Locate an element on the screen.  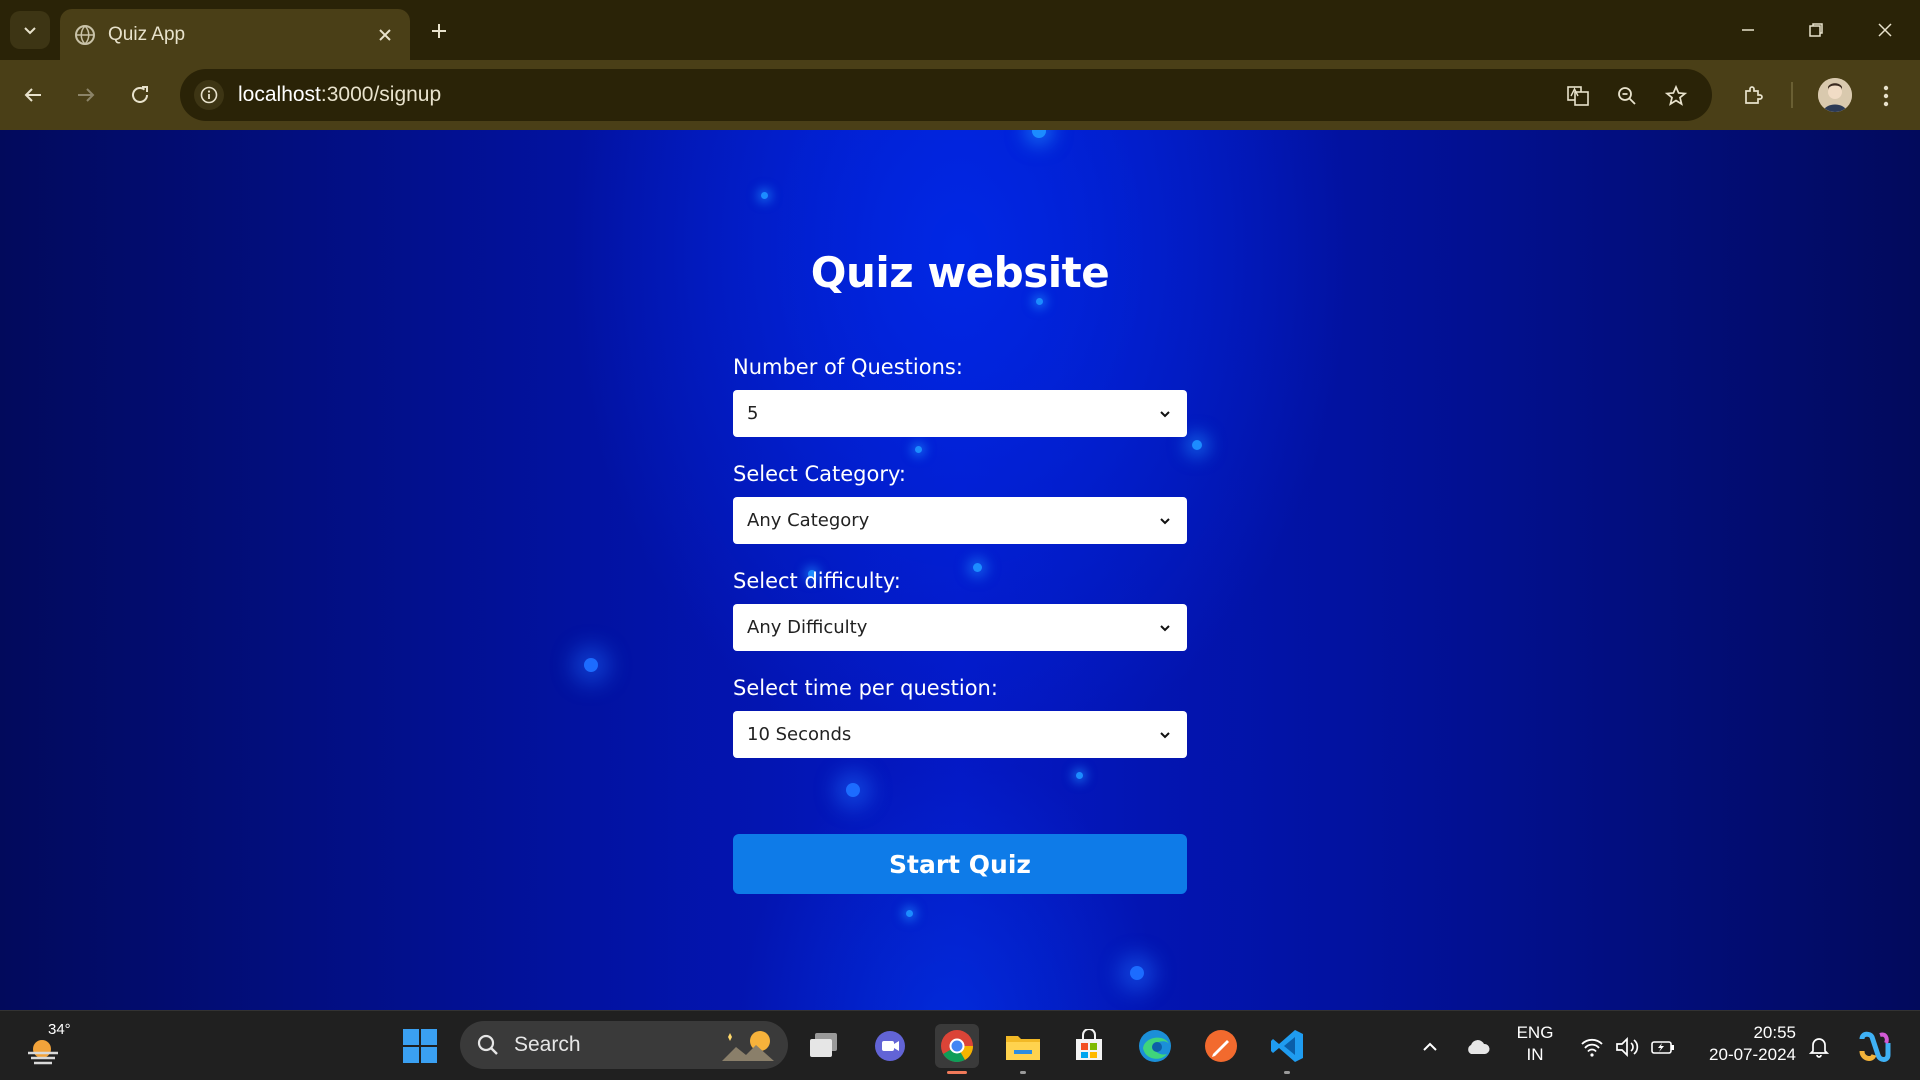
restore-icon is located at coordinates (1816, 30).